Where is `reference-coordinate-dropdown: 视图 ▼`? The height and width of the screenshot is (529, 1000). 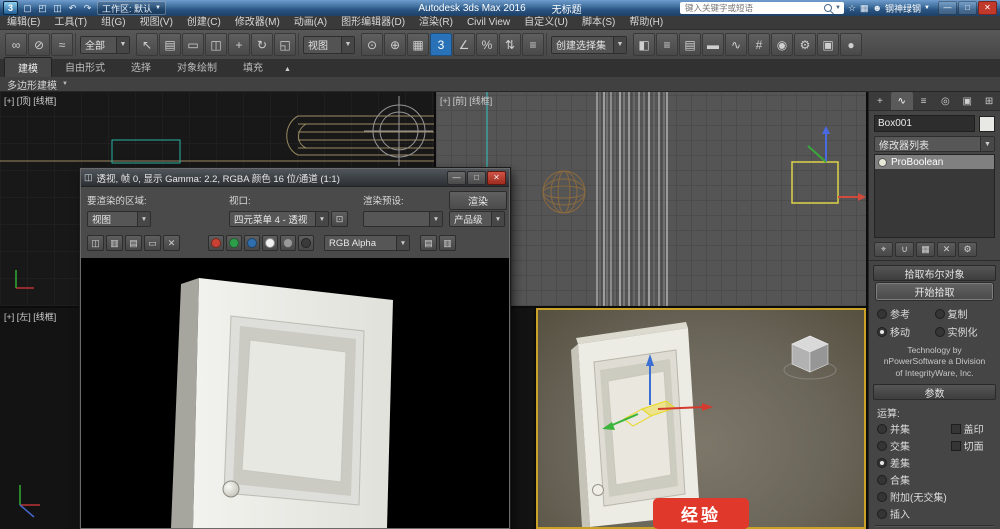
reference-coordinate-dropdown: 视图 ▼ is located at coordinates (329, 44).